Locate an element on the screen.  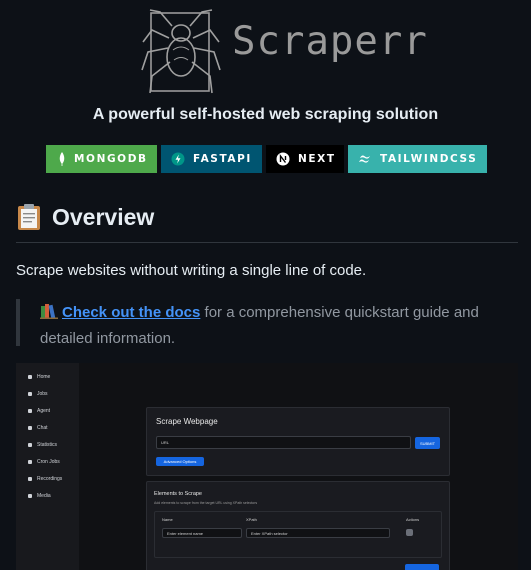
scrape-webpage-title: Scrape Webpage is located at coordinates (187, 421).